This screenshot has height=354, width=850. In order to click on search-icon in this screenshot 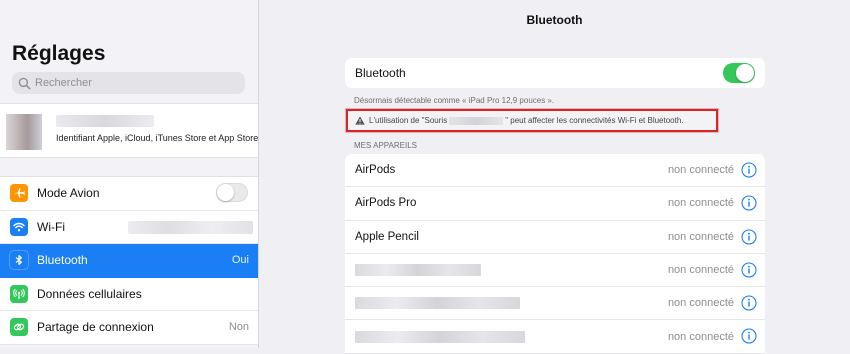, I will do `click(24, 83)`.